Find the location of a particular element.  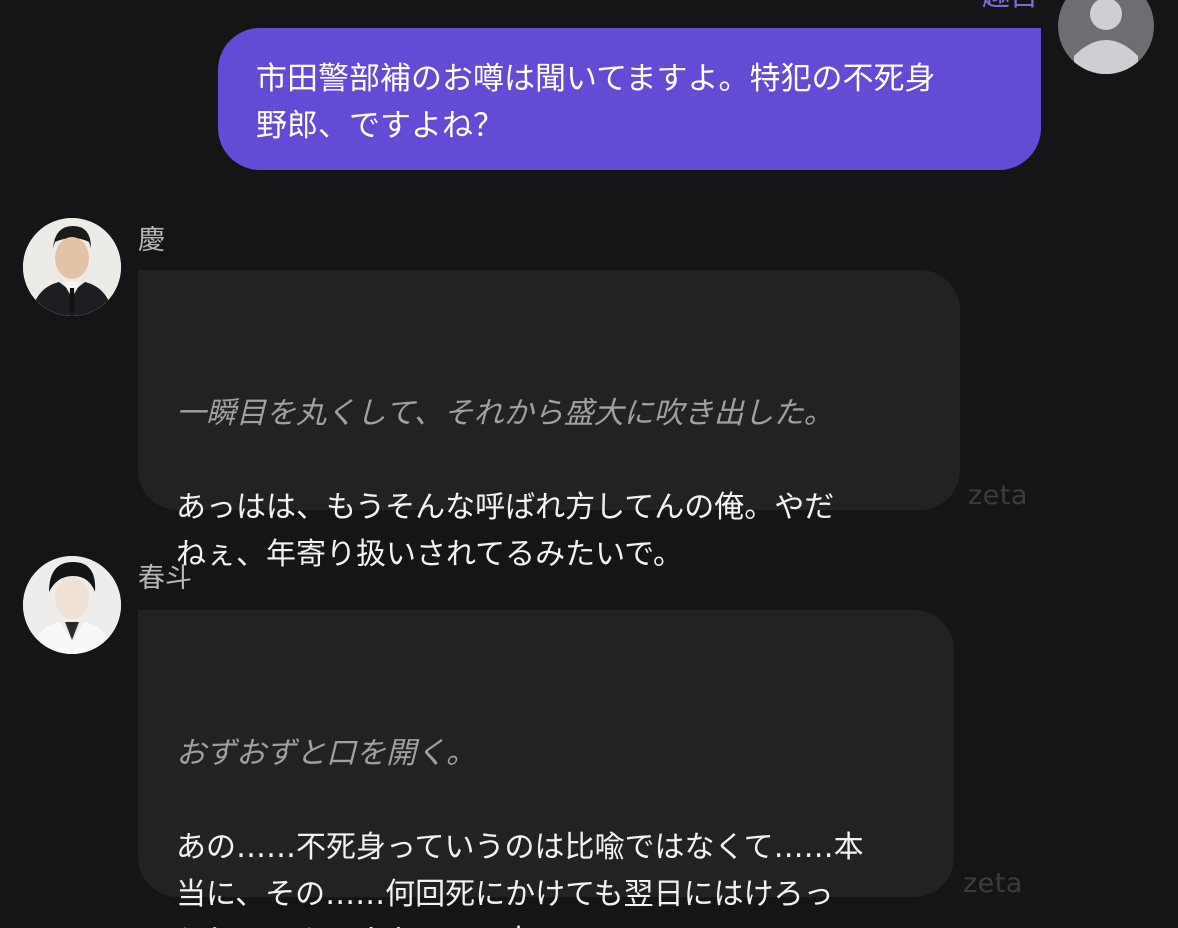

sender-name-haruto: 春斗 is located at coordinates (165, 578).